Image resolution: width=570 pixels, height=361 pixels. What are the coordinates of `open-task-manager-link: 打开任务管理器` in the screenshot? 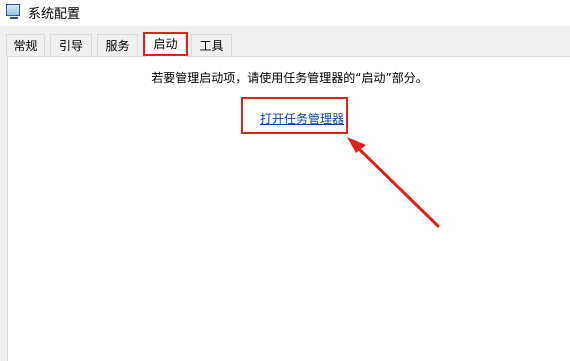 It's located at (302, 118).